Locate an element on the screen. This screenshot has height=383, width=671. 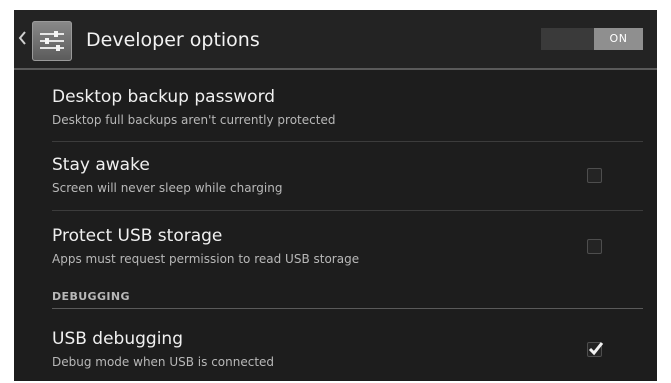
section-header-debugging: DEBUGGING is located at coordinates (91, 296).